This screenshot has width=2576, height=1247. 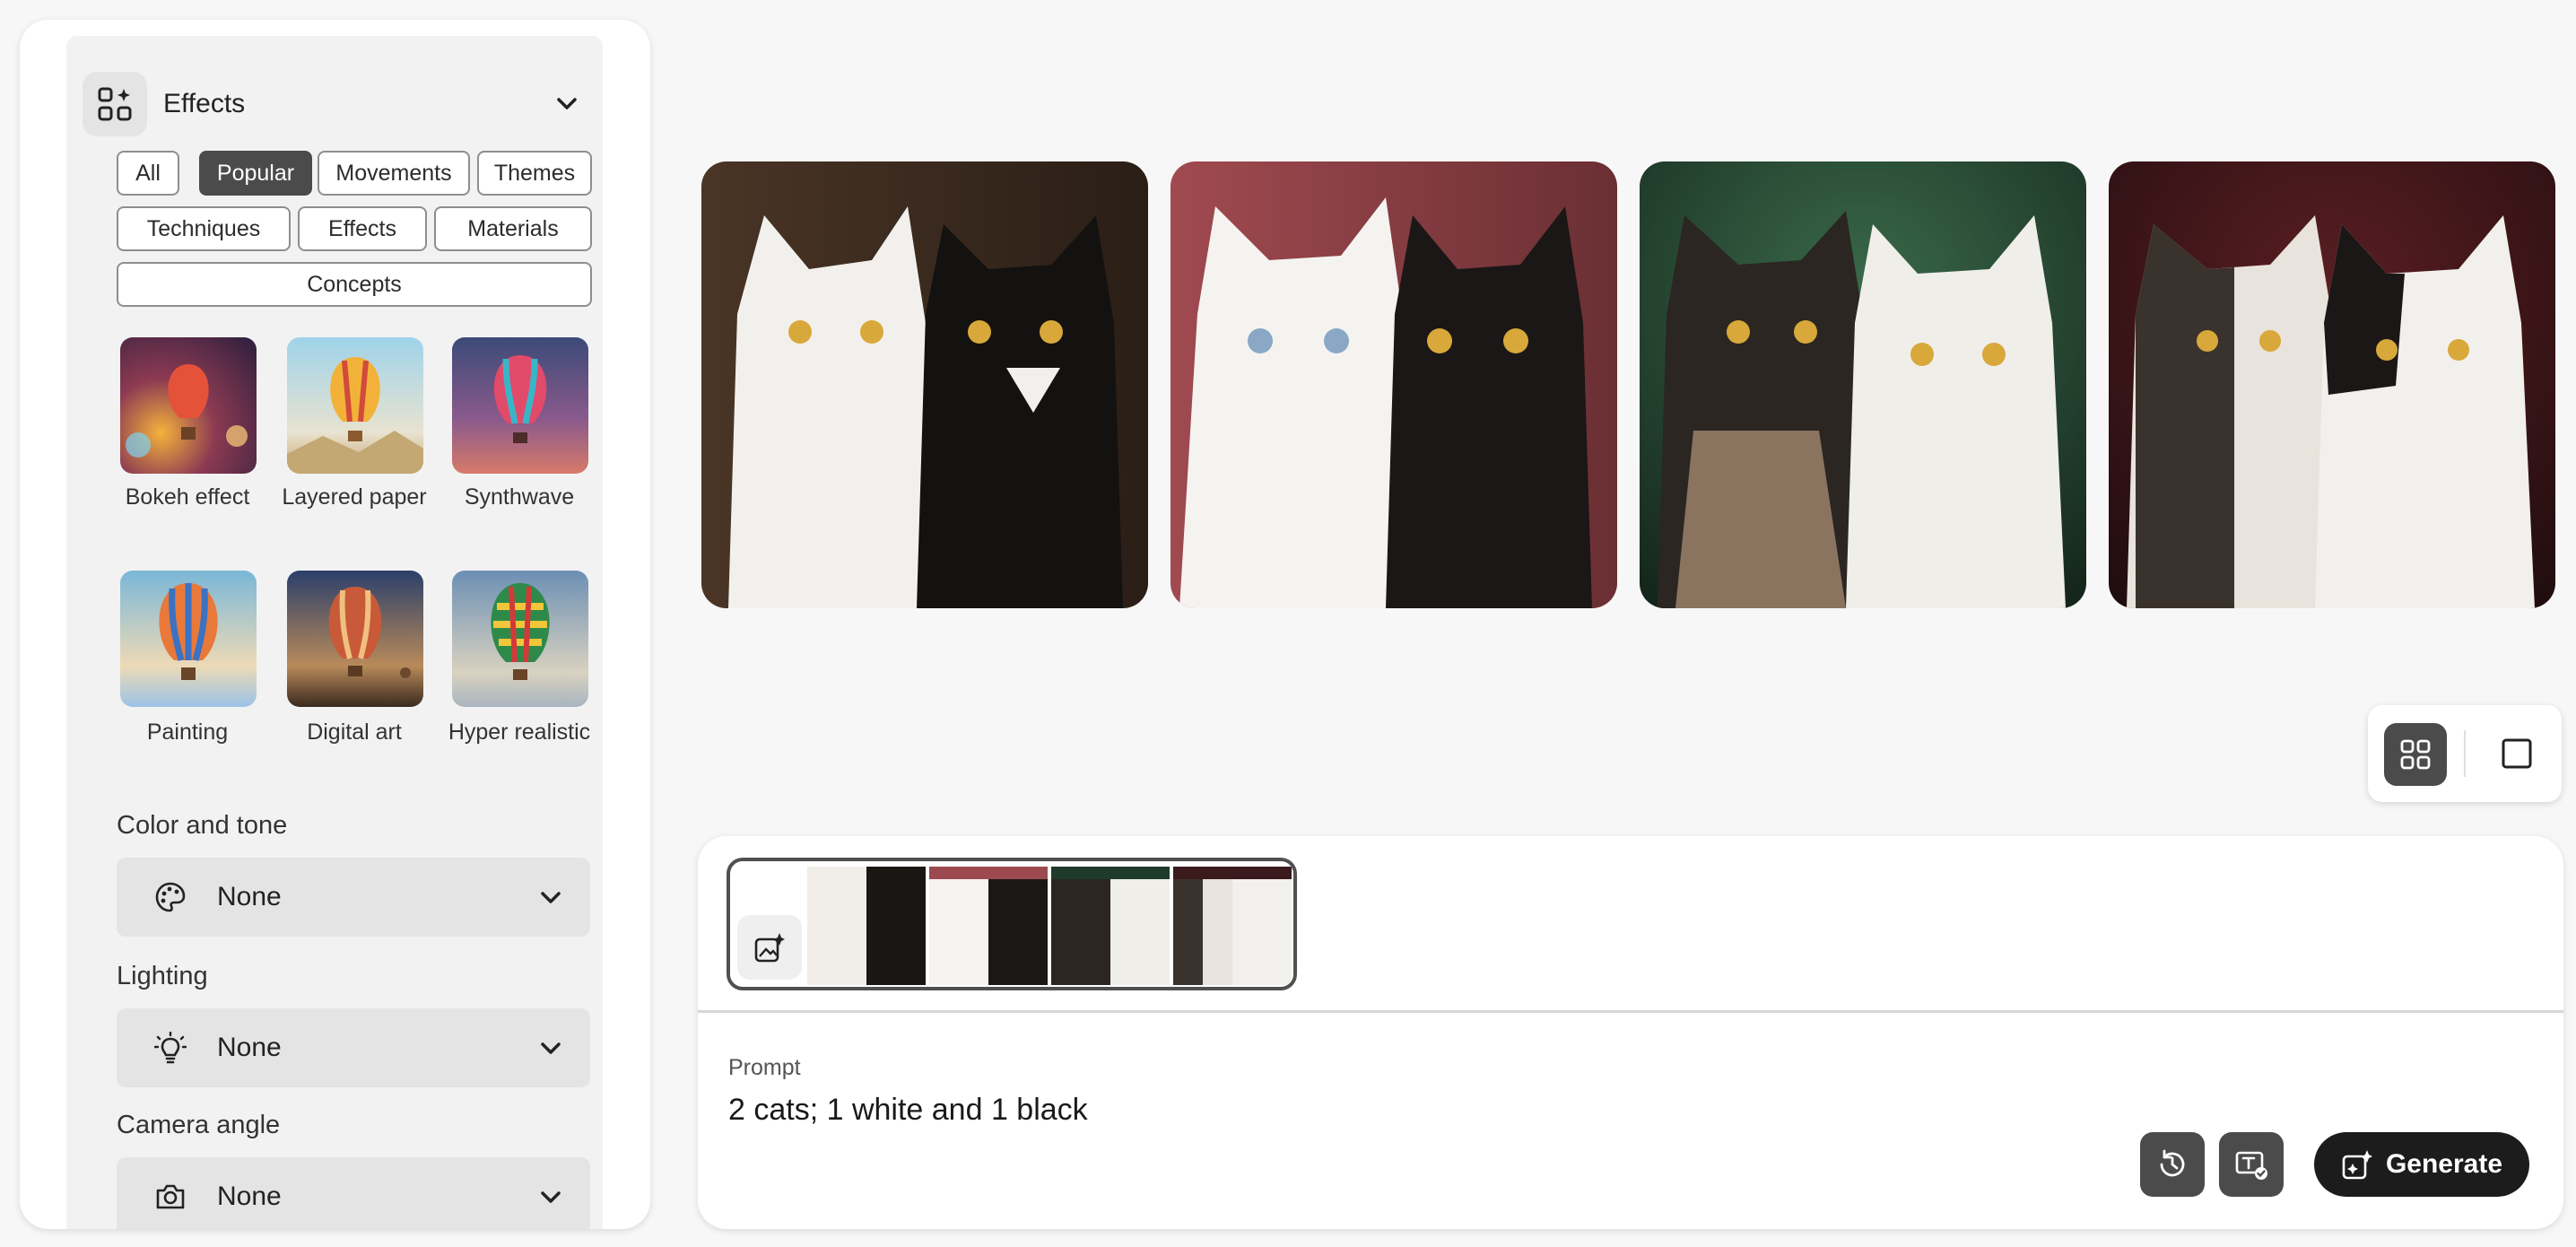 I want to click on history-button, so click(x=2172, y=1164).